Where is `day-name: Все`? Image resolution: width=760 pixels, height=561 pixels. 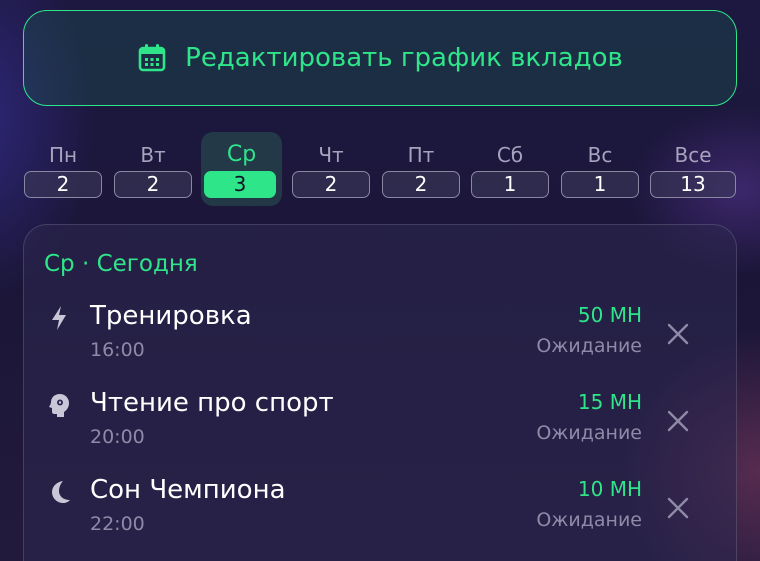
day-name: Все is located at coordinates (693, 155).